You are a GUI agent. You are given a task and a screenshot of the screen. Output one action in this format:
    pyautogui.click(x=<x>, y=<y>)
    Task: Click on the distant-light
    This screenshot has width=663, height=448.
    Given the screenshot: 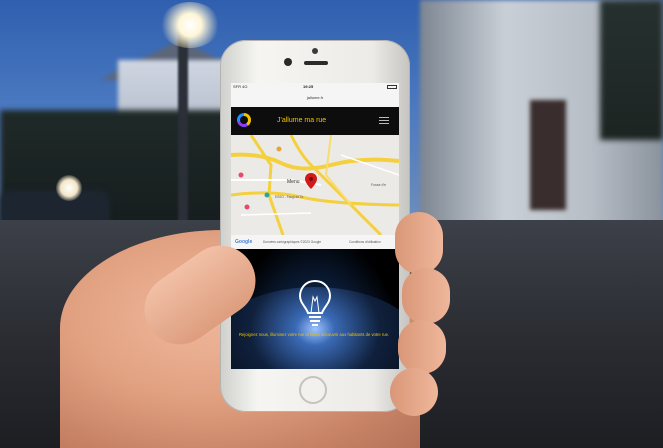 What is the action you would take?
    pyautogui.click(x=69, y=188)
    